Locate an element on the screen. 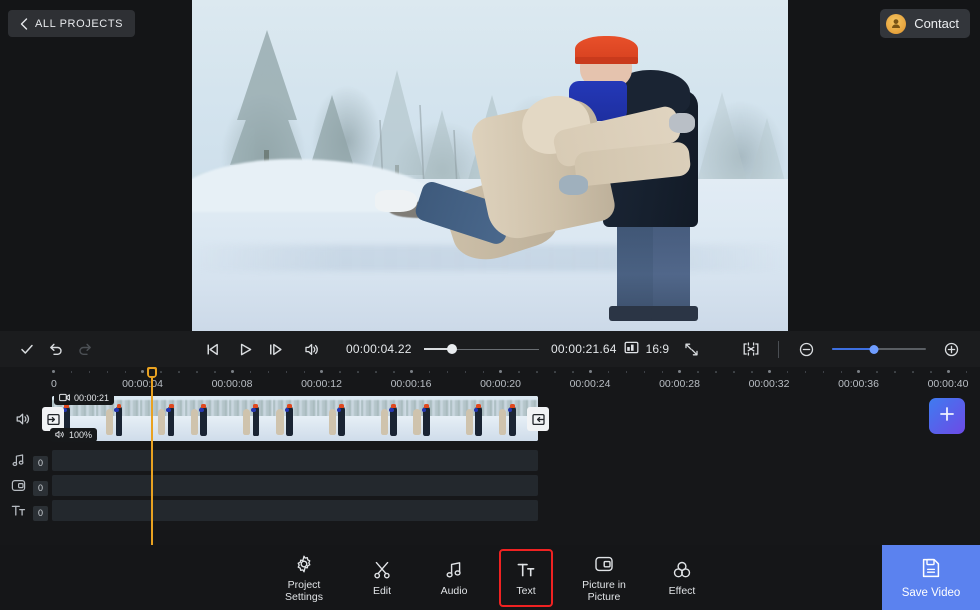 The image size is (980, 610). tool-label: Audio is located at coordinates (454, 590).